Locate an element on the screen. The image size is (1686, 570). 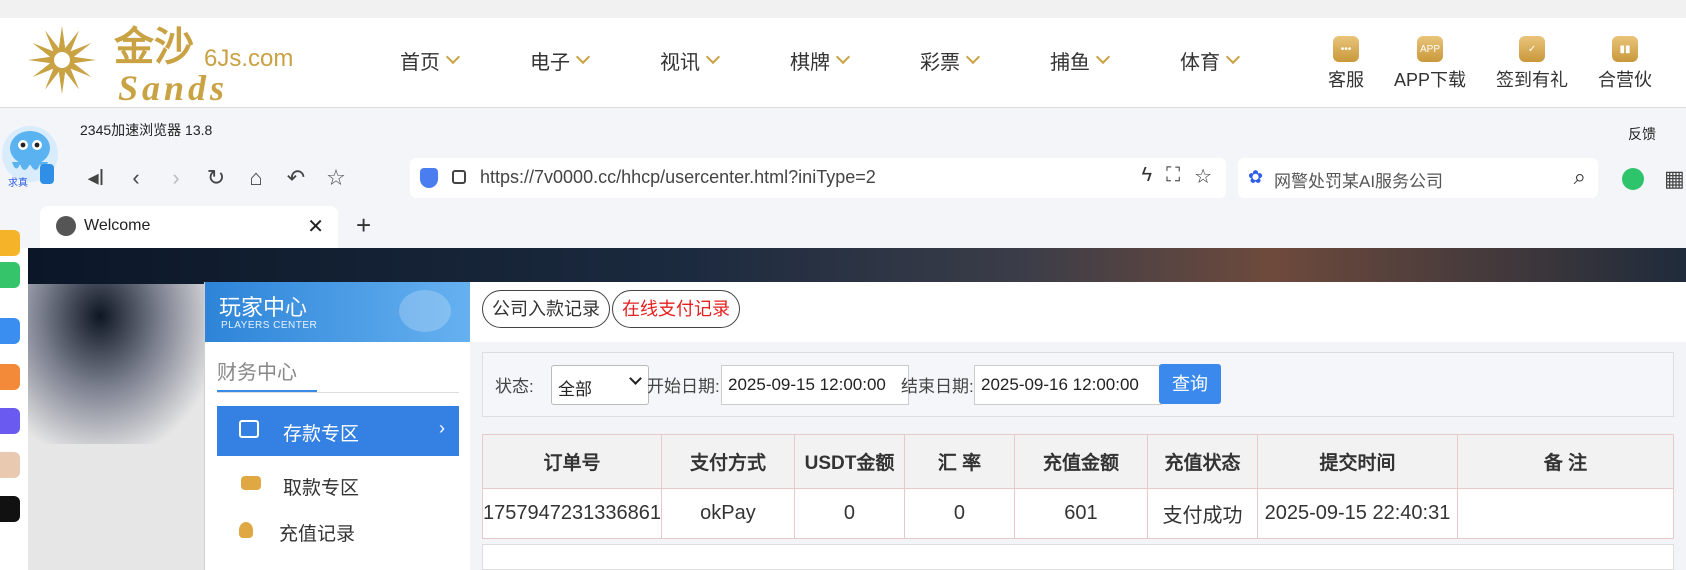
app-icon: APP is located at coordinates (1430, 49).